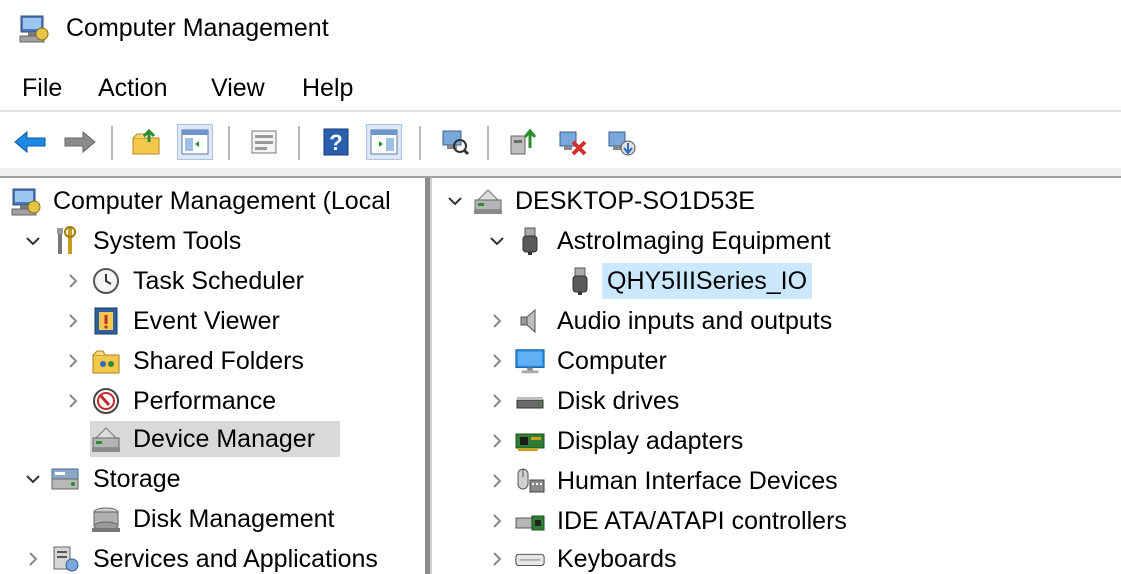 The image size is (1121, 574). I want to click on window-title: Computer Management, so click(197, 28).